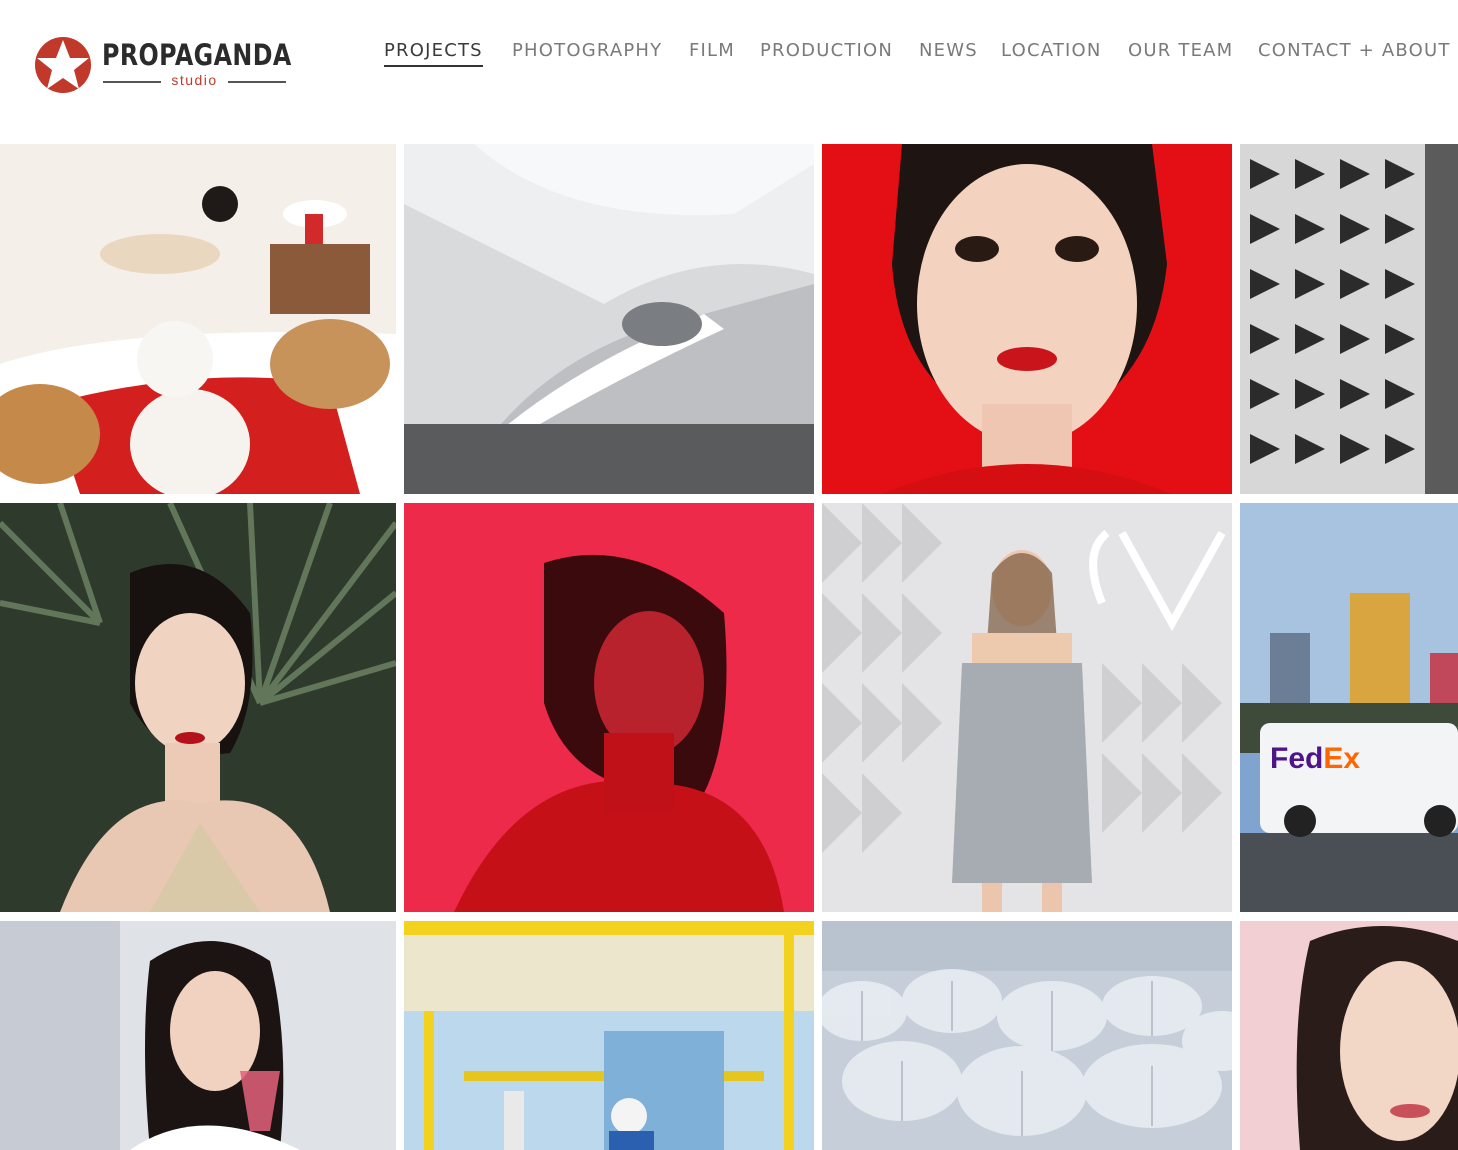 The height and width of the screenshot is (1150, 1458). Describe the element at coordinates (194, 80) in the screenshot. I see `brand-tagline-row: studio` at that location.